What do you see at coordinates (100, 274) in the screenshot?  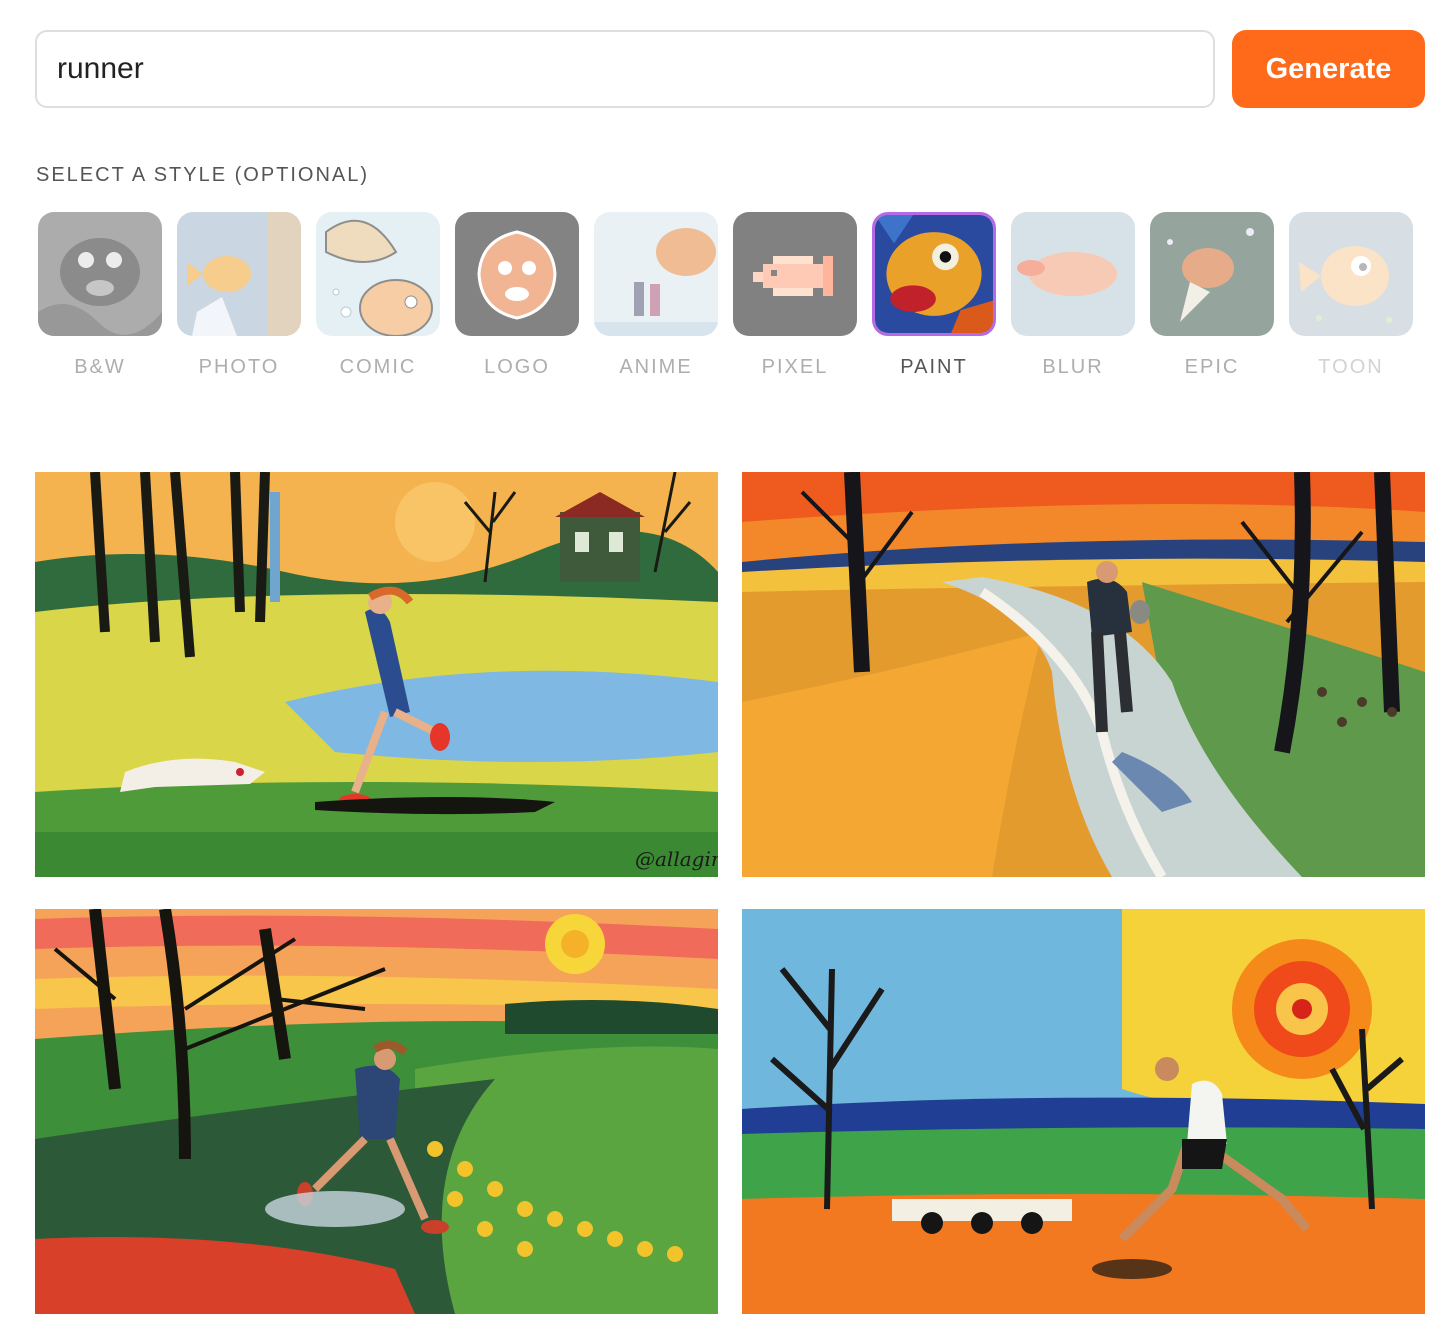 I see `style-thumbnail-bw` at bounding box center [100, 274].